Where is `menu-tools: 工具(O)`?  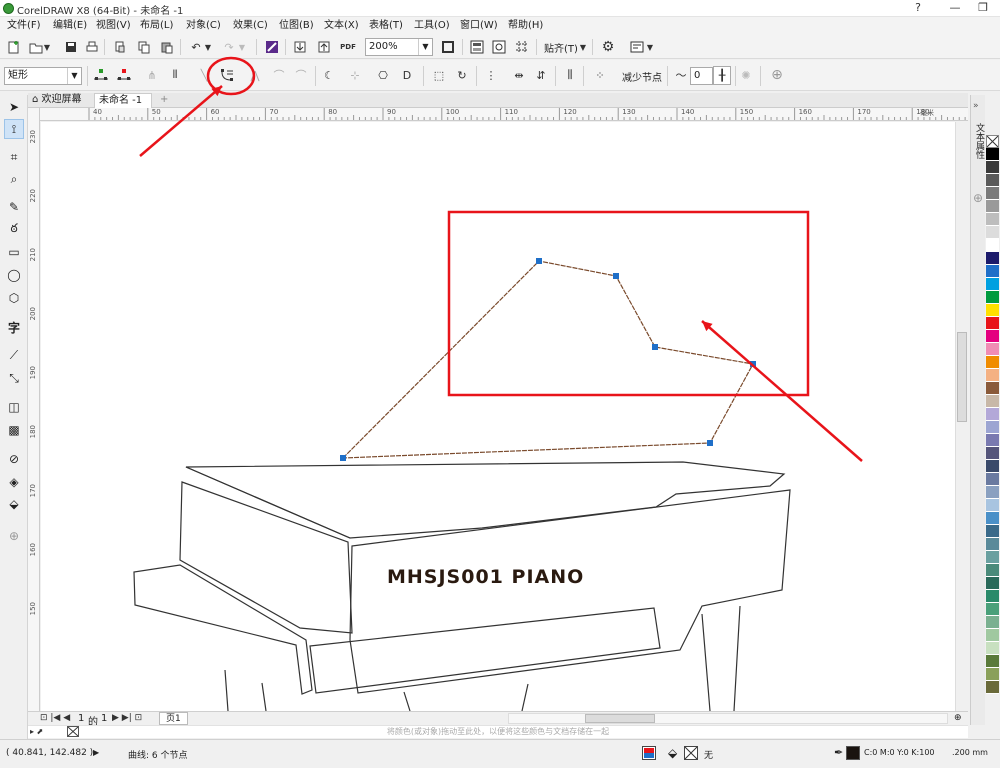
menu-tools: 工具(O) is located at coordinates (432, 26).